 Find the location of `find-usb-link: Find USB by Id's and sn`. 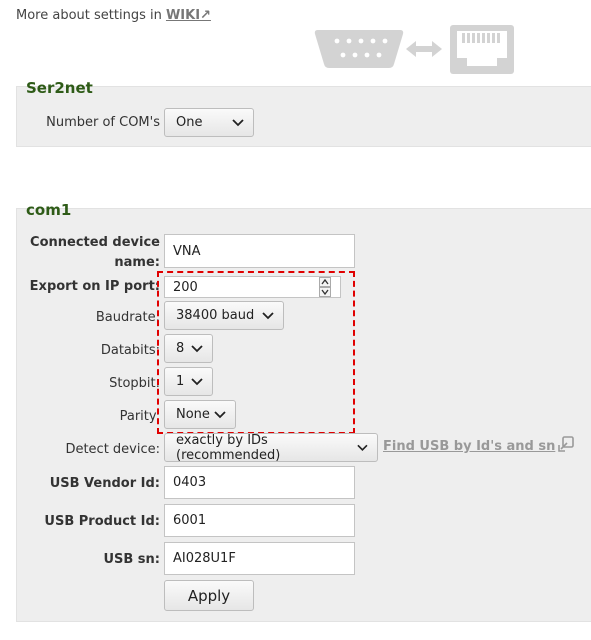

find-usb-link: Find USB by Id's and sn is located at coordinates (479, 445).